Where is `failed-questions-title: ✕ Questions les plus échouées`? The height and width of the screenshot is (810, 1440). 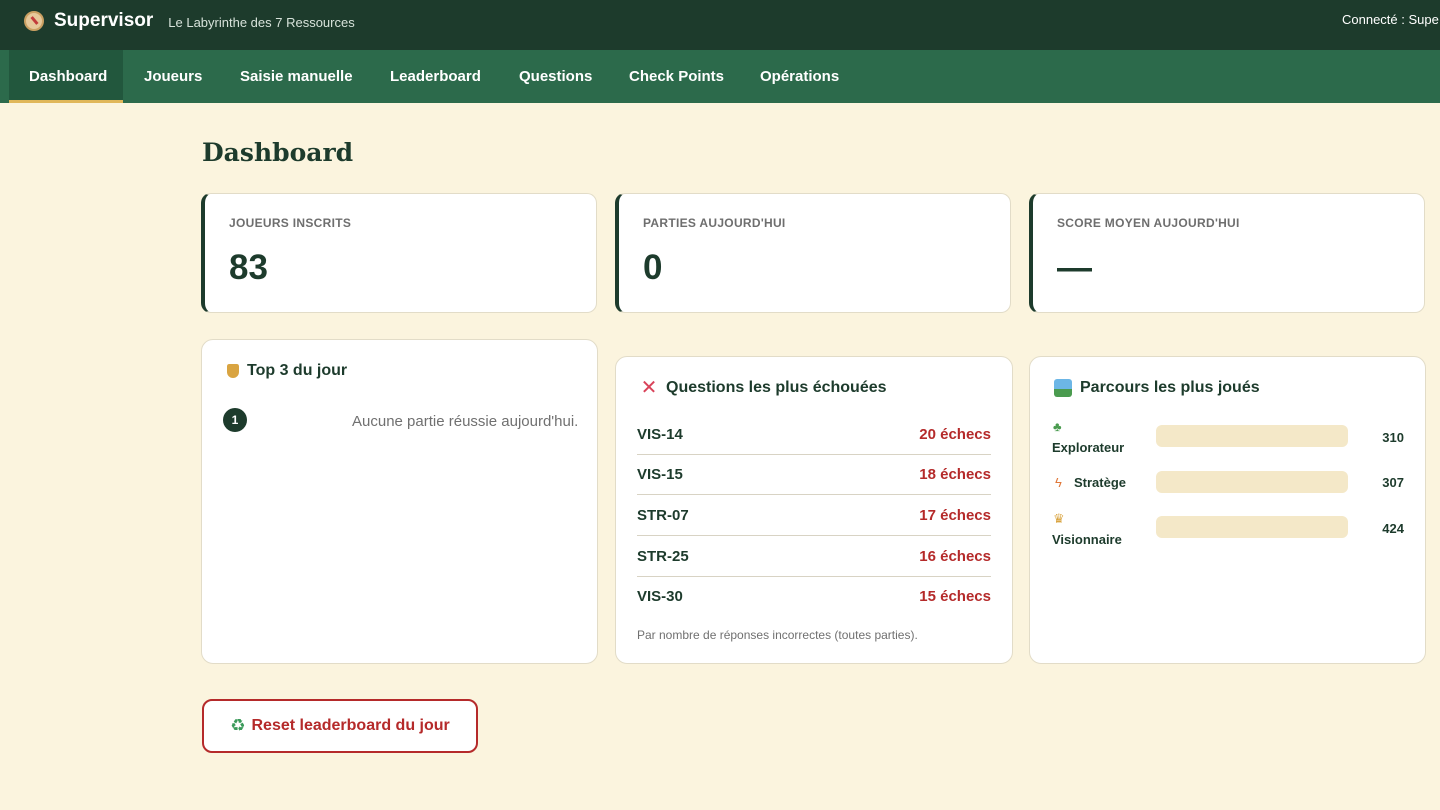
failed-questions-title: ✕ Questions les plus échouées is located at coordinates (763, 388).